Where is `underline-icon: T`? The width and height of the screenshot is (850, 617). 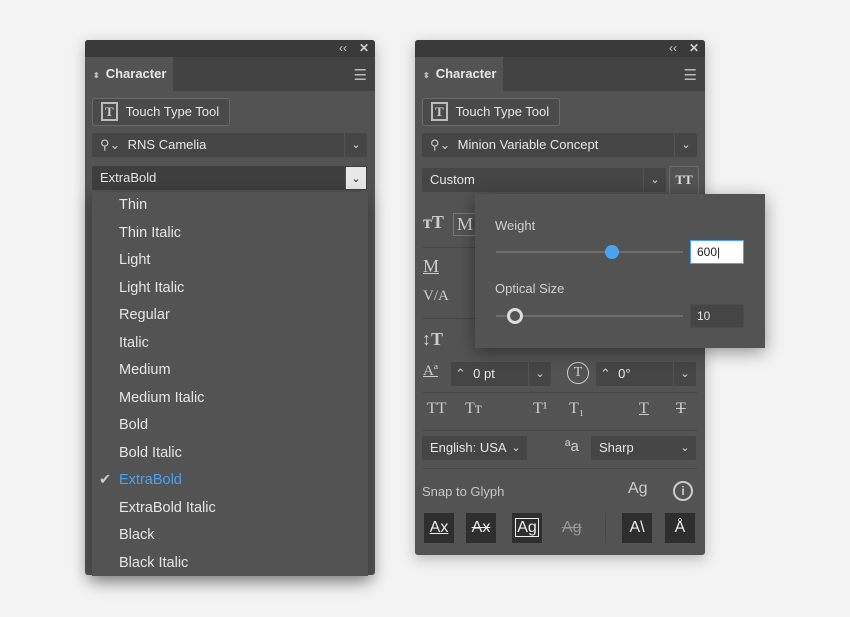 underline-icon: T is located at coordinates (644, 409).